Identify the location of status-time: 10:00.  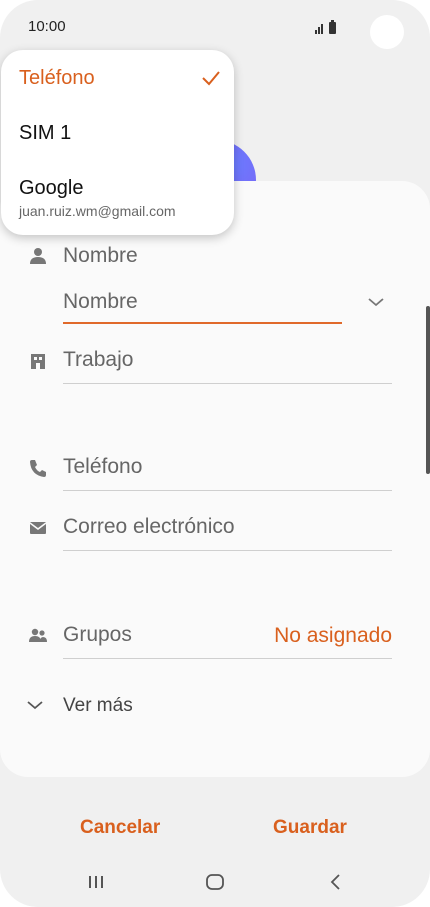
(47, 26).